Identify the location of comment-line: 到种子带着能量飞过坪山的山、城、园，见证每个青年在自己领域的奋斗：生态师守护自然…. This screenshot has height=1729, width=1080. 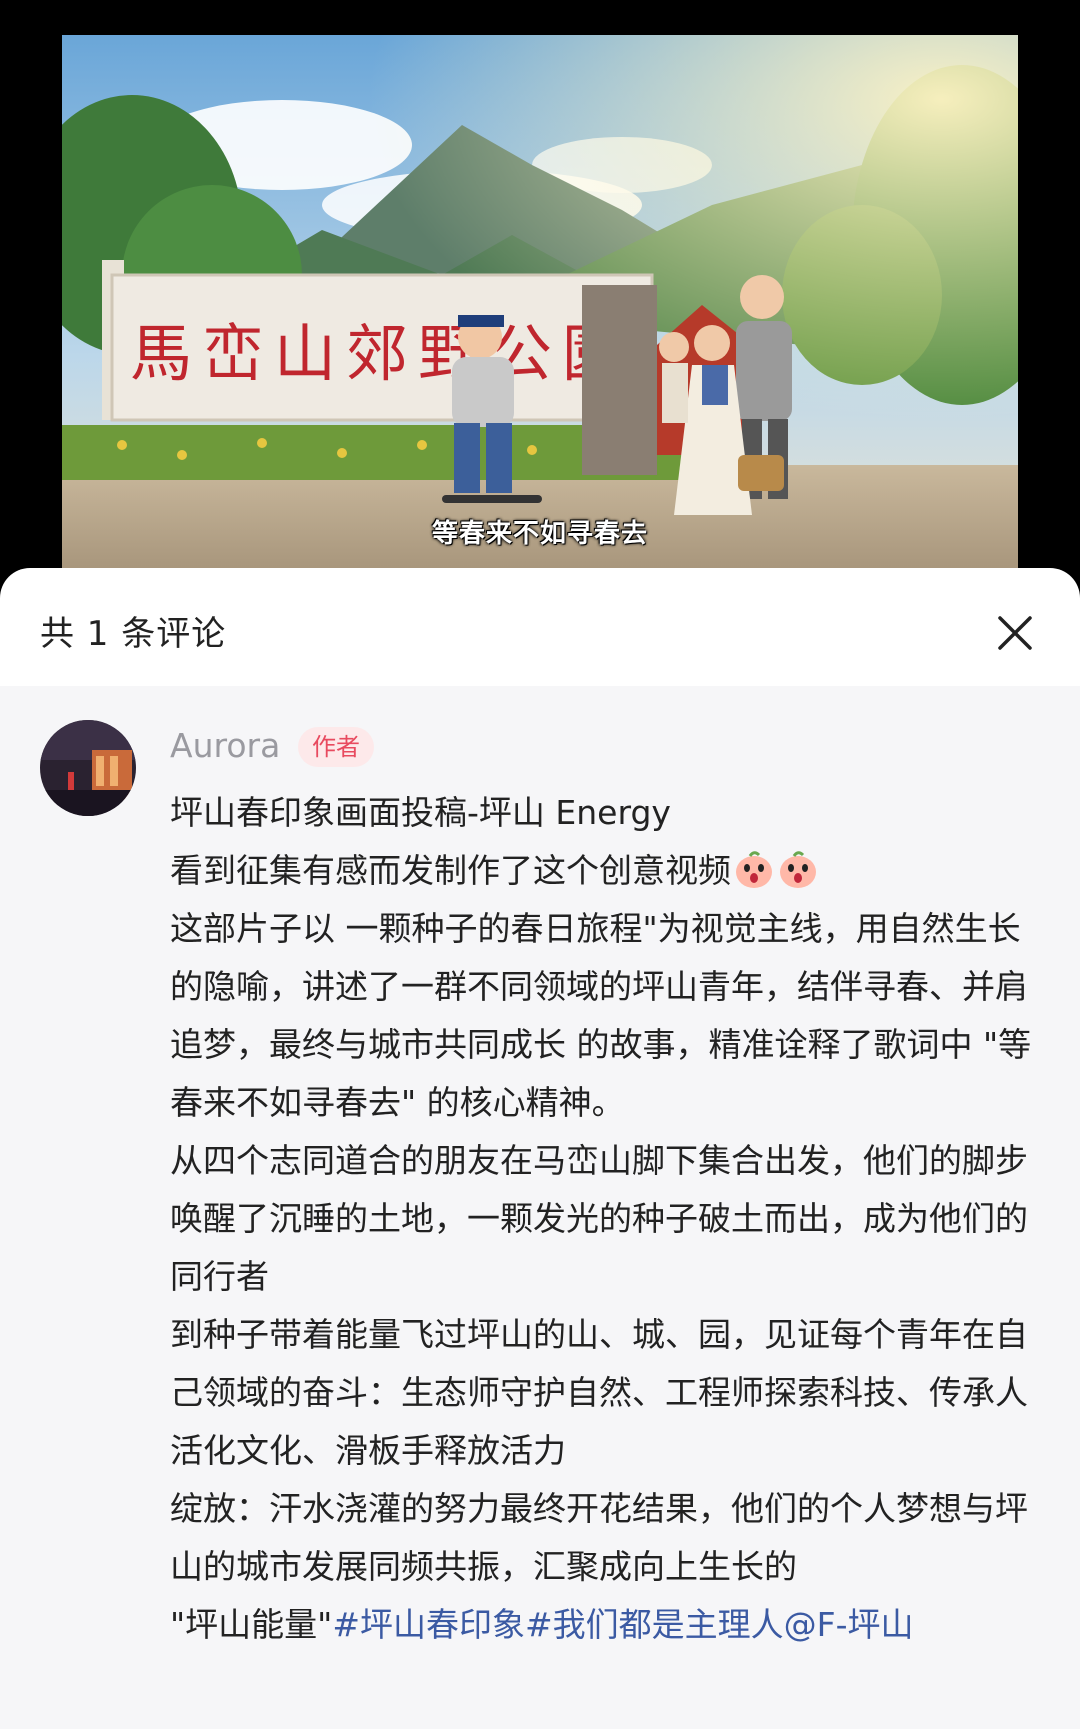
(599, 1392).